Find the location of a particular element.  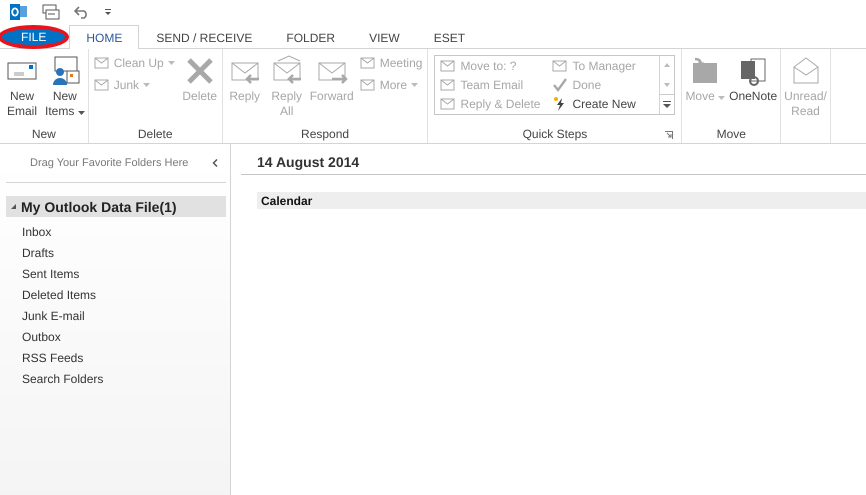

ribbon-tab: VIEW is located at coordinates (384, 37).